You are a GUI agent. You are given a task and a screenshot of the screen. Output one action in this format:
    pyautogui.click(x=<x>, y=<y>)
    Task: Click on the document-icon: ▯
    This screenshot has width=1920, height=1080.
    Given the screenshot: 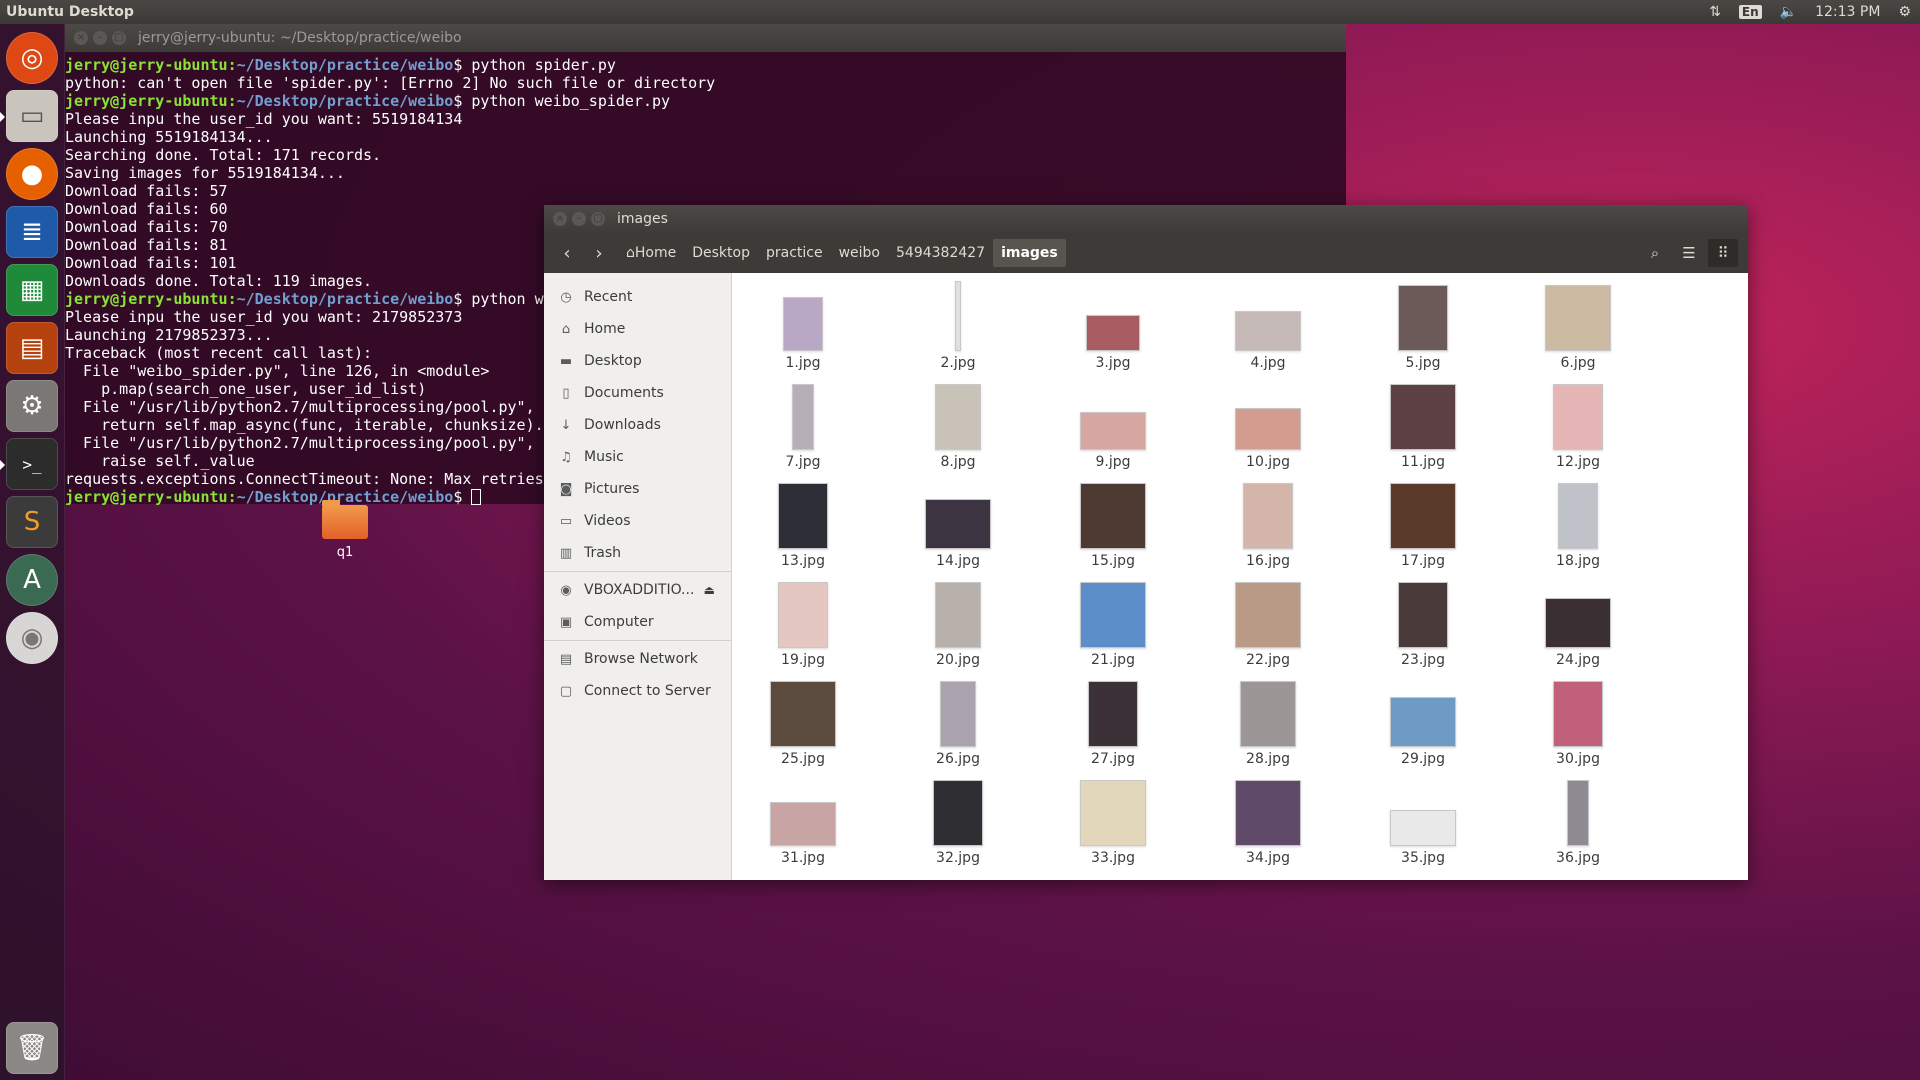 What is the action you would take?
    pyautogui.click(x=566, y=393)
    